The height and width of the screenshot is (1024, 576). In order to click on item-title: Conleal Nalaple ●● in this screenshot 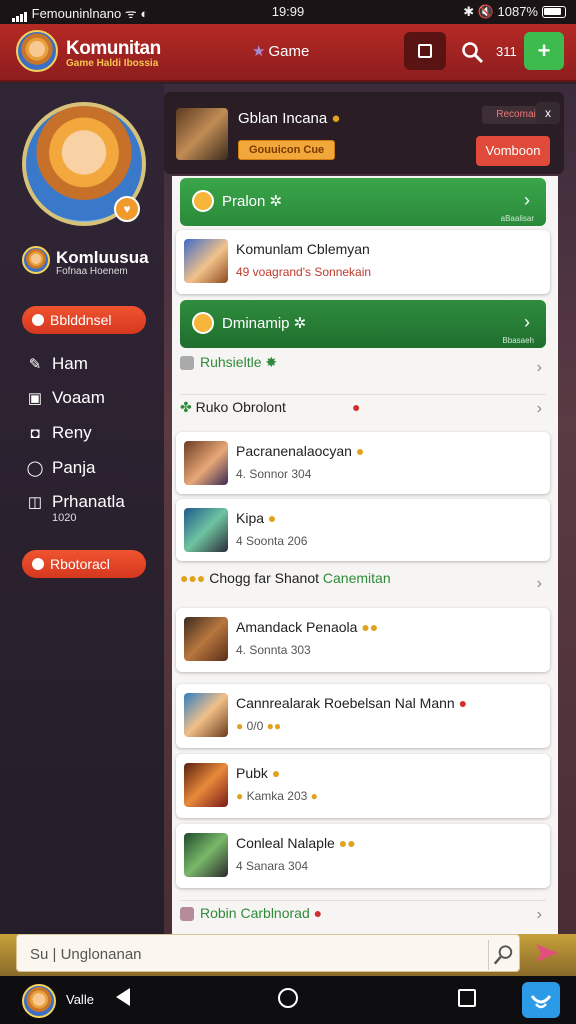, I will do `click(296, 843)`.